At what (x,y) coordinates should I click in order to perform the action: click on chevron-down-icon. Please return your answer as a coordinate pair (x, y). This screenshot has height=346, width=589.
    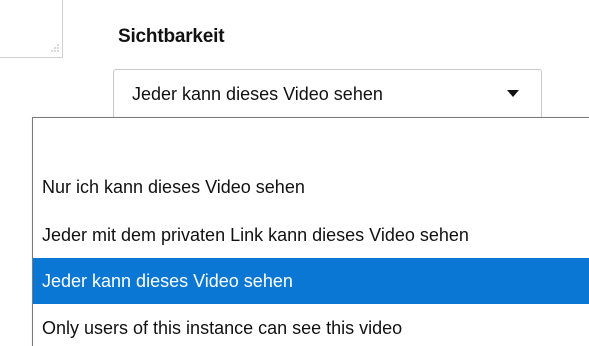
    Looking at the image, I should click on (513, 93).